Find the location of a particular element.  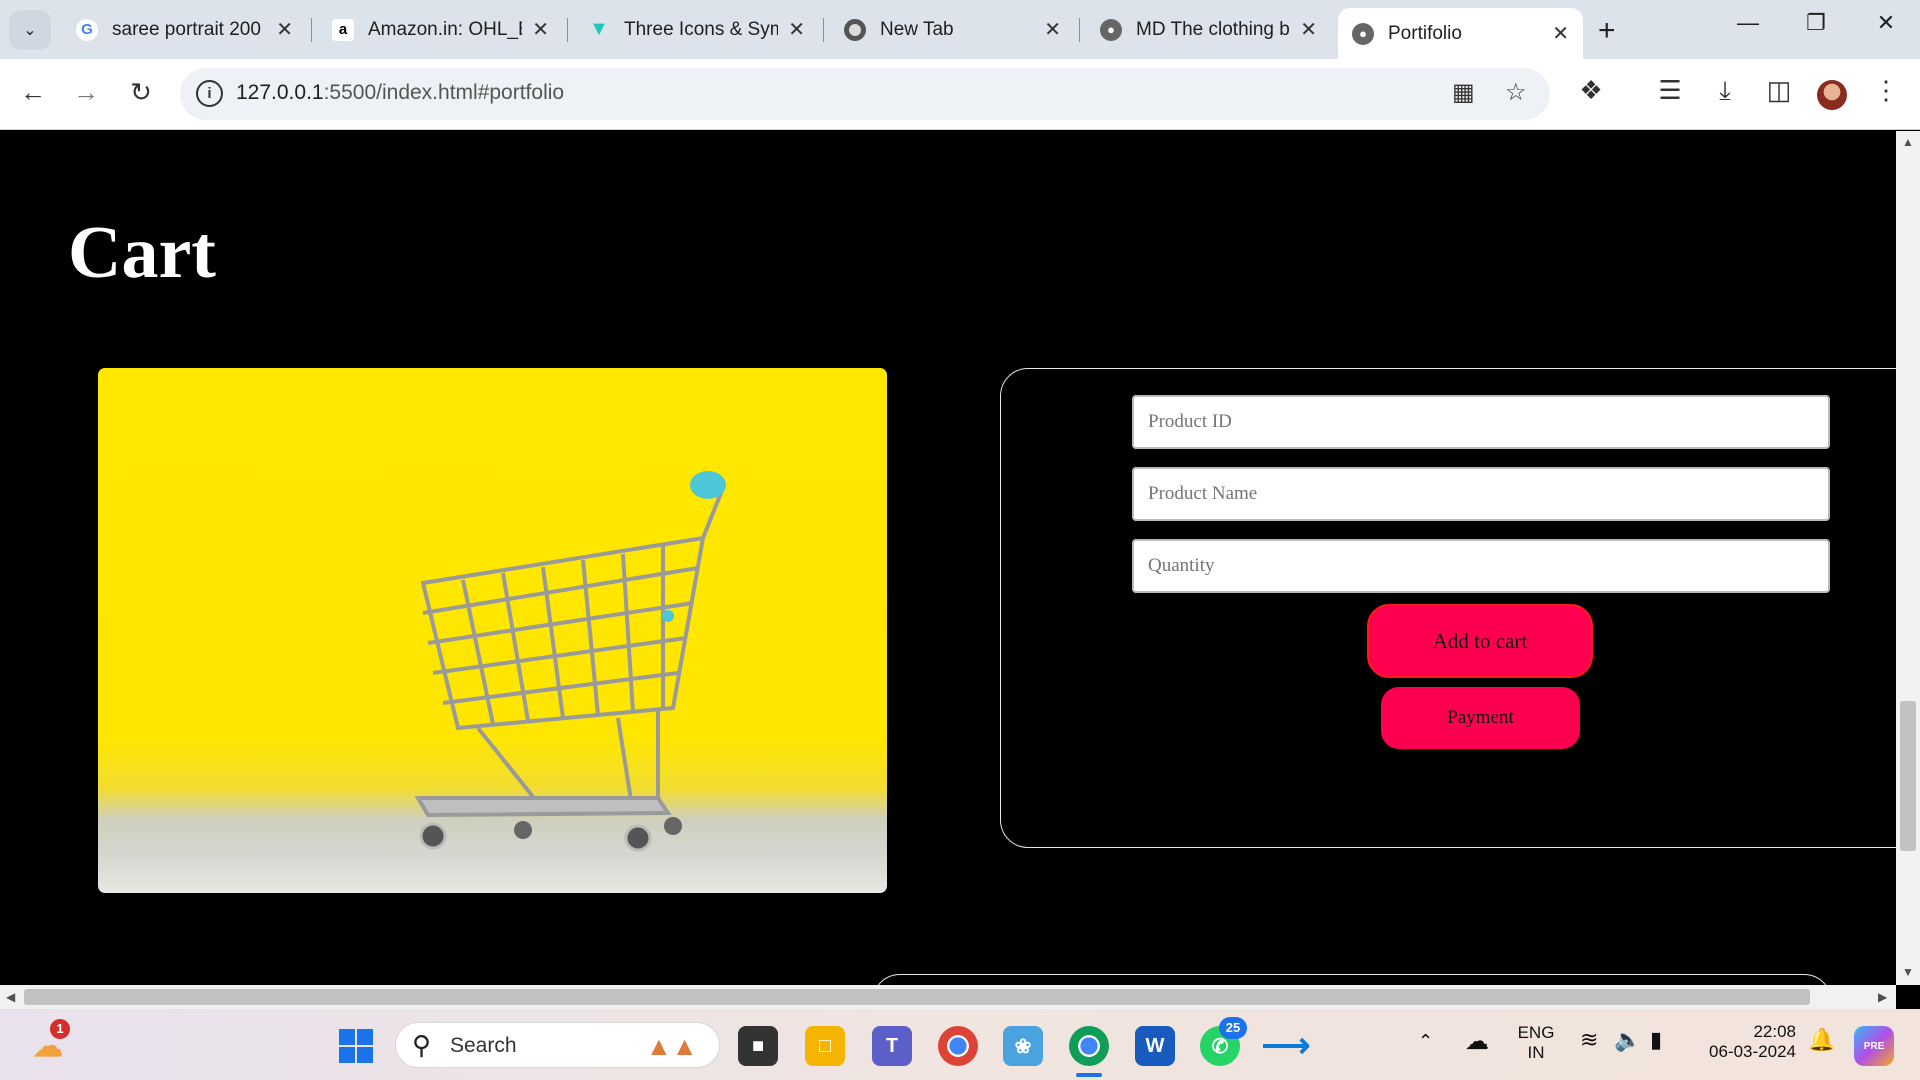

chrome-taskbar-icon is located at coordinates (958, 1046).